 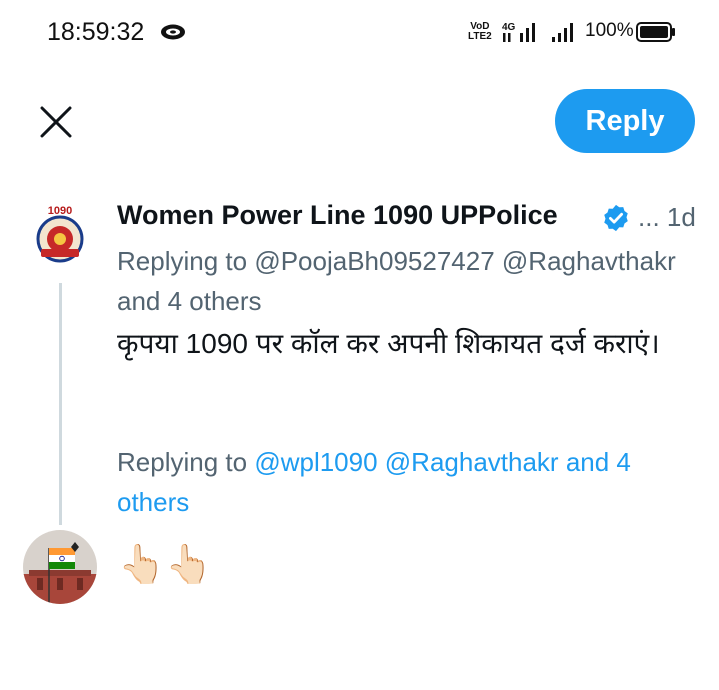 I want to click on signal-type-label: 4G, so click(x=509, y=27).